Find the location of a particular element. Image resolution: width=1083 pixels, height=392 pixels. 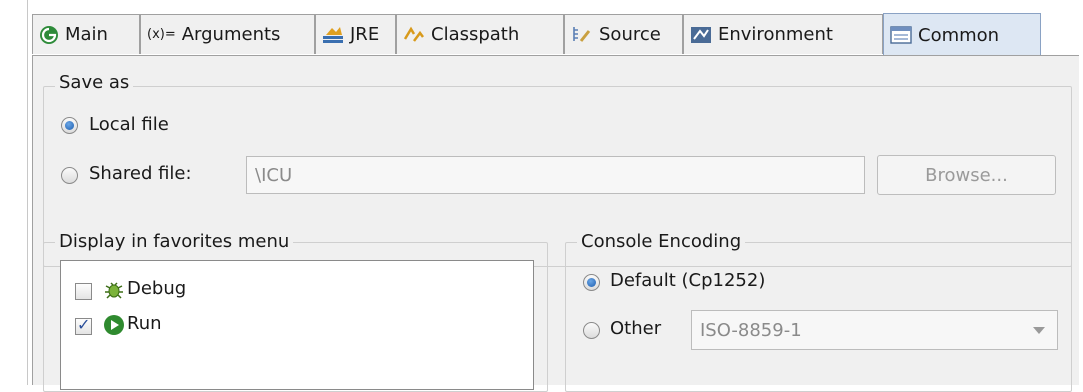

default-encoding-label: Default (Cp1252) is located at coordinates (688, 280).